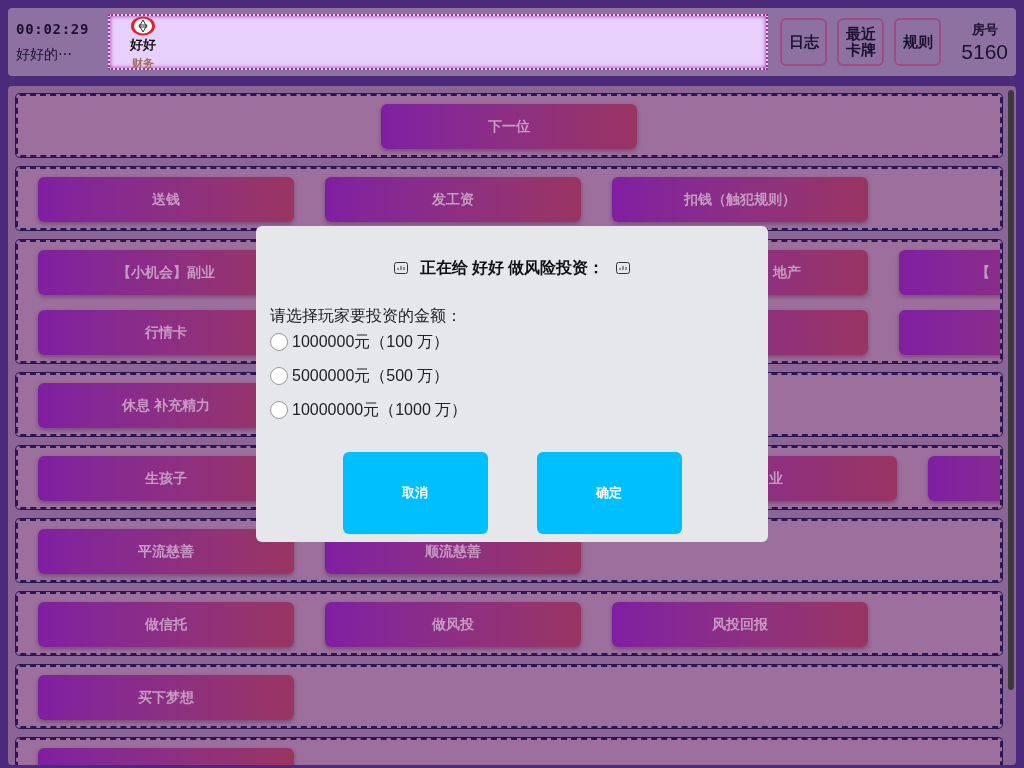 The image size is (1024, 768). What do you see at coordinates (949, 272) in the screenshot?
I see `action-button: 【` at bounding box center [949, 272].